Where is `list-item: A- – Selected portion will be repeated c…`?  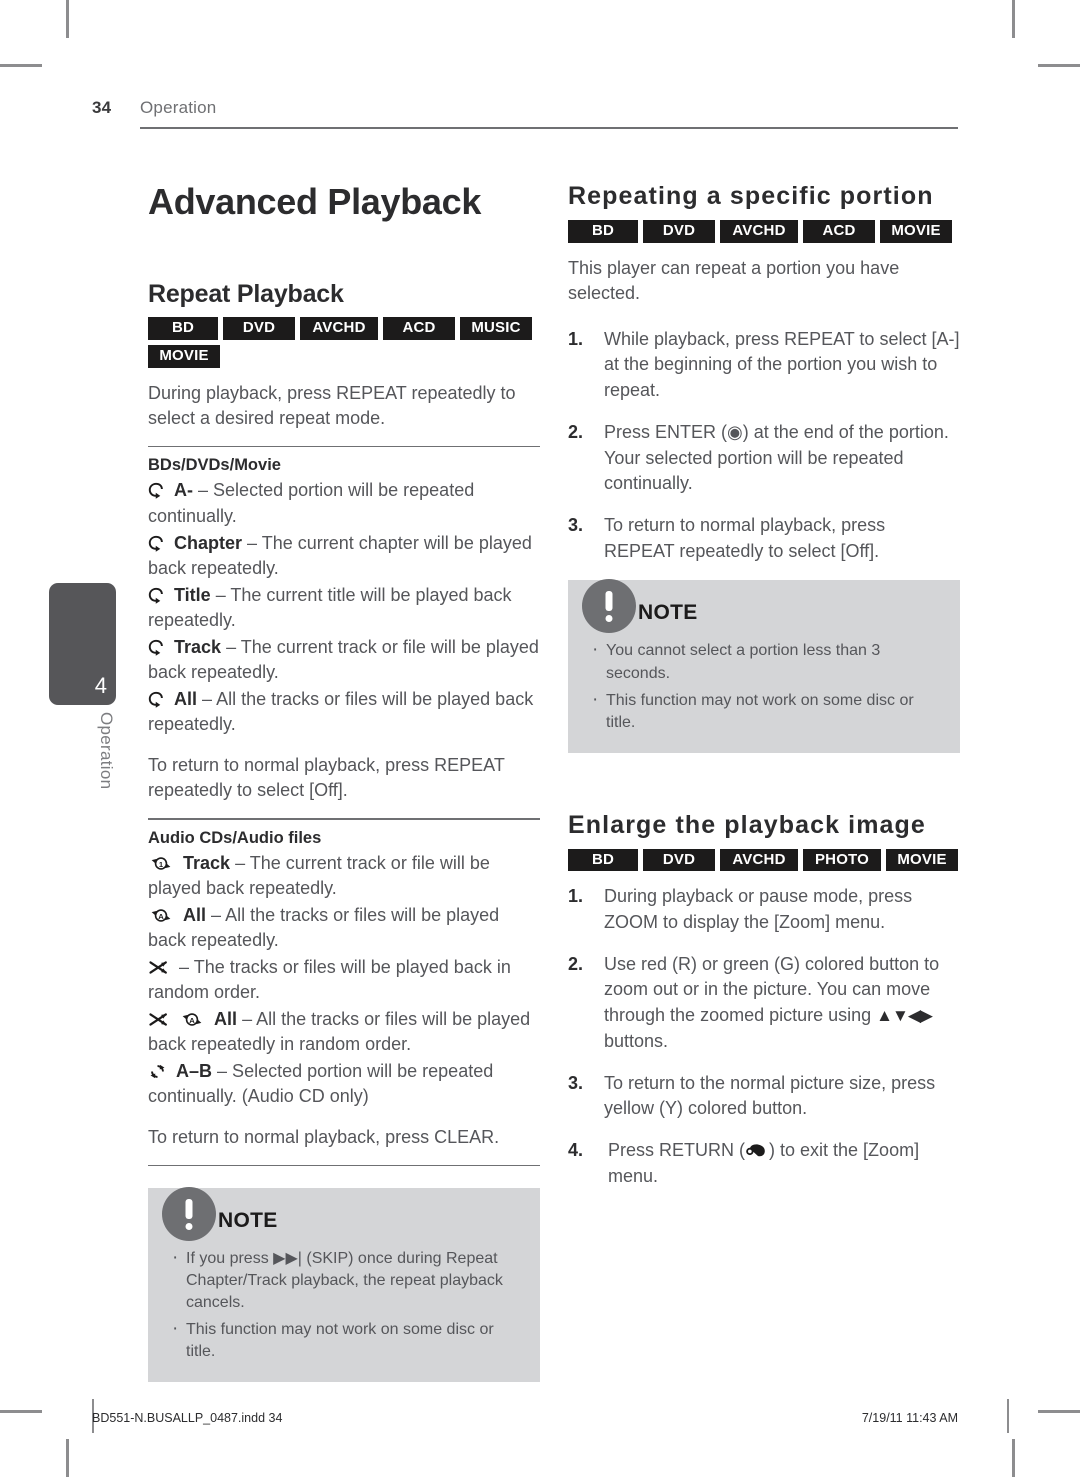
list-item: A- – Selected portion will be repeated c… is located at coordinates (344, 503).